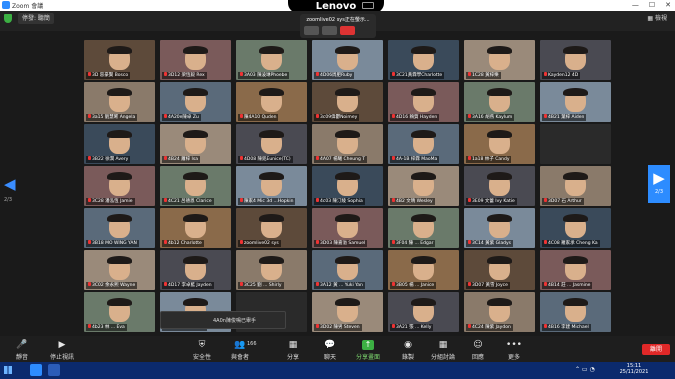 Image resolution: width=675 pixels, height=379 pixels. What do you see at coordinates (347, 30) in the screenshot?
I see `stop-share-button` at bounding box center [347, 30].